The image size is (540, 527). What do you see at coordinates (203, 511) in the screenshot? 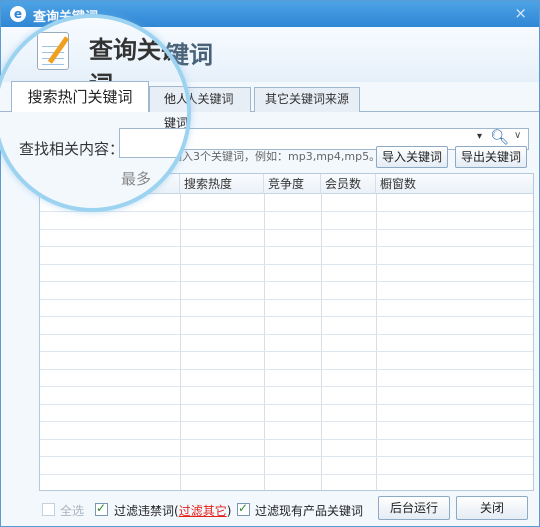
I see `filter-other-link: 过滤其它` at bounding box center [203, 511].